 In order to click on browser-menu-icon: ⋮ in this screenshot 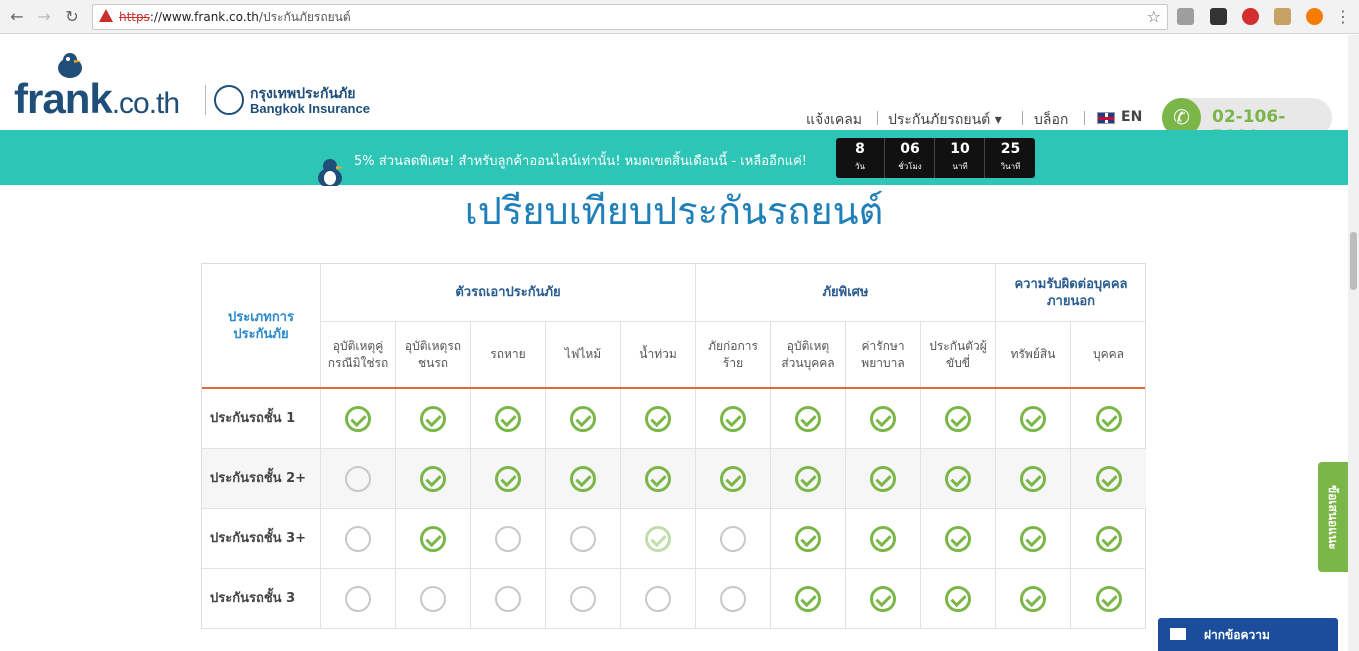, I will do `click(1343, 17)`.